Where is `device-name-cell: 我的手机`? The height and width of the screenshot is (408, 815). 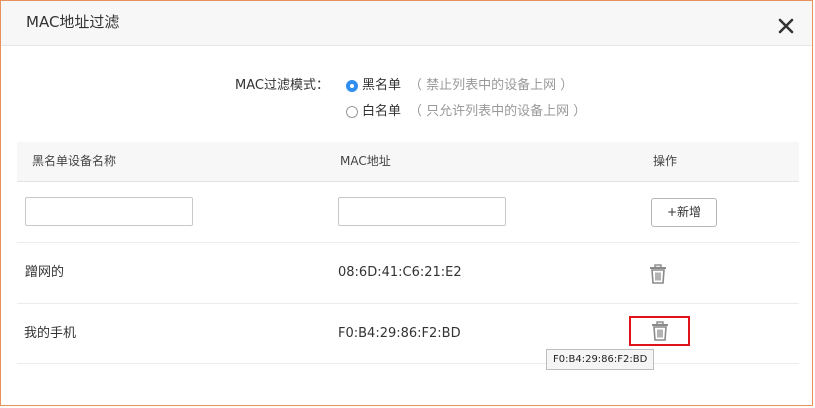 device-name-cell: 我的手机 is located at coordinates (50, 333).